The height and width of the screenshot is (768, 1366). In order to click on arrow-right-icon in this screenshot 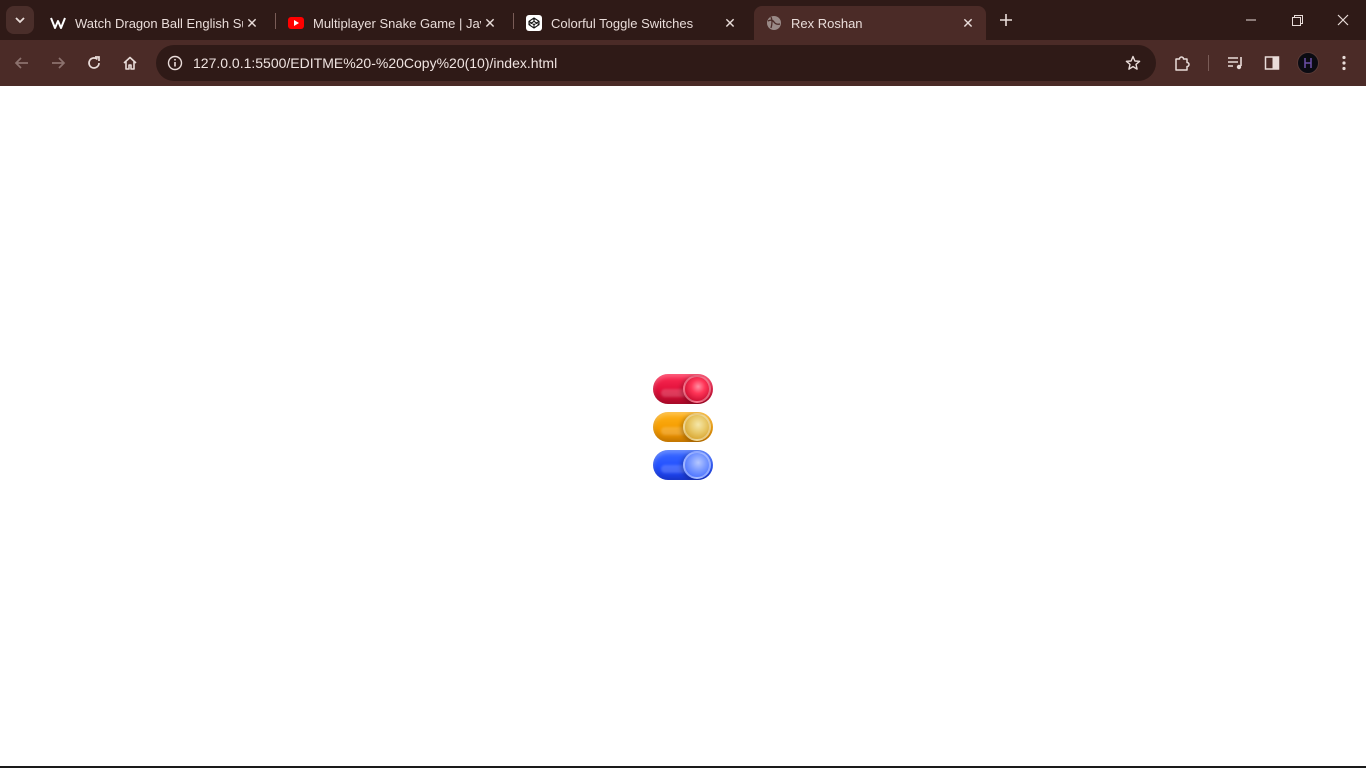, I will do `click(59, 63)`.